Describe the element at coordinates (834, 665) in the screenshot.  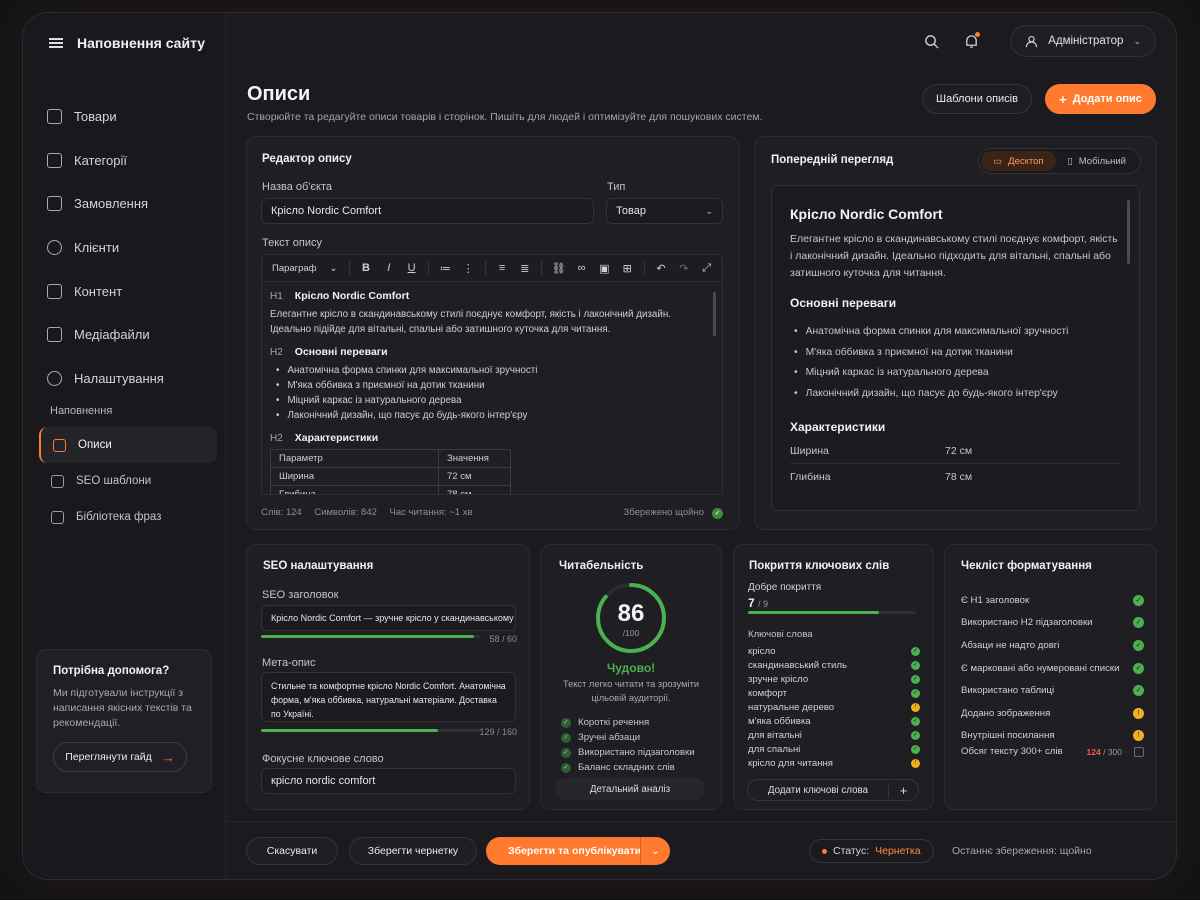
I see `keyword-item: скандинавський стиль ✓` at that location.